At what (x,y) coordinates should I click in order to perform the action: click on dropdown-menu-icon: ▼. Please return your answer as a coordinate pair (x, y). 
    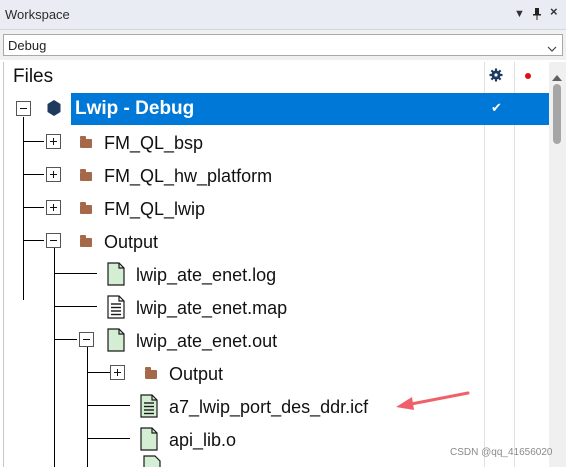
    Looking at the image, I should click on (519, 14).